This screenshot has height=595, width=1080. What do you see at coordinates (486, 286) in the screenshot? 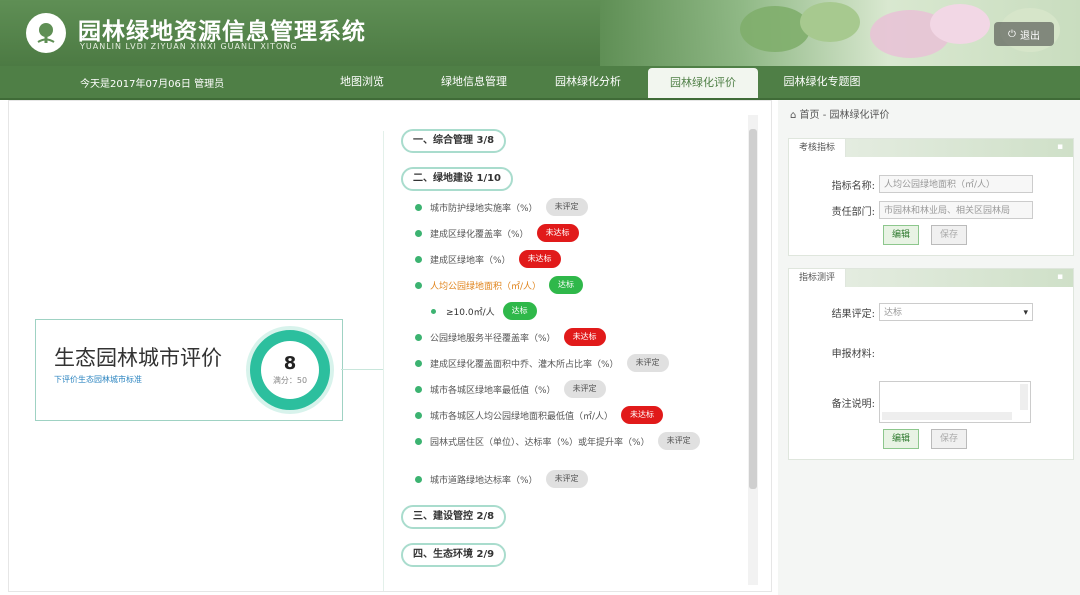
I see `item-text: 人均公园绿地面积（㎡/人）` at bounding box center [486, 286].